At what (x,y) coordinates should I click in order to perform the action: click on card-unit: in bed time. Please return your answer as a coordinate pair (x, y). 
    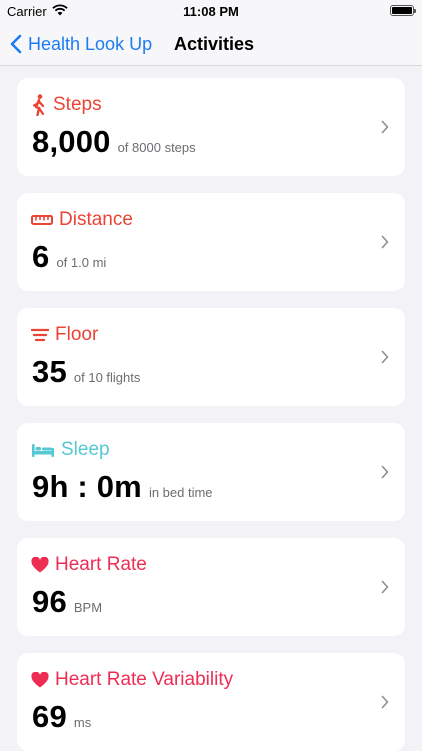
    Looking at the image, I should click on (180, 492).